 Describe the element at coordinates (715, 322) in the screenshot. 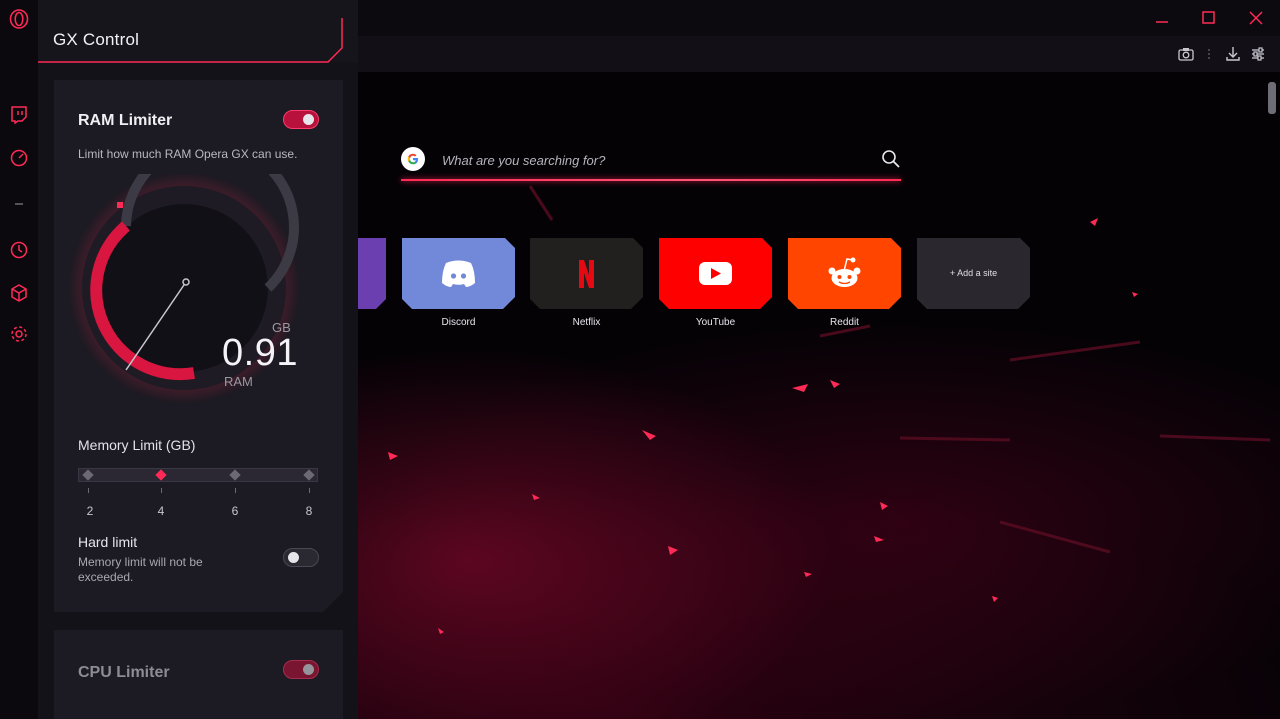

I see `speed-dial-label: YouTube` at that location.